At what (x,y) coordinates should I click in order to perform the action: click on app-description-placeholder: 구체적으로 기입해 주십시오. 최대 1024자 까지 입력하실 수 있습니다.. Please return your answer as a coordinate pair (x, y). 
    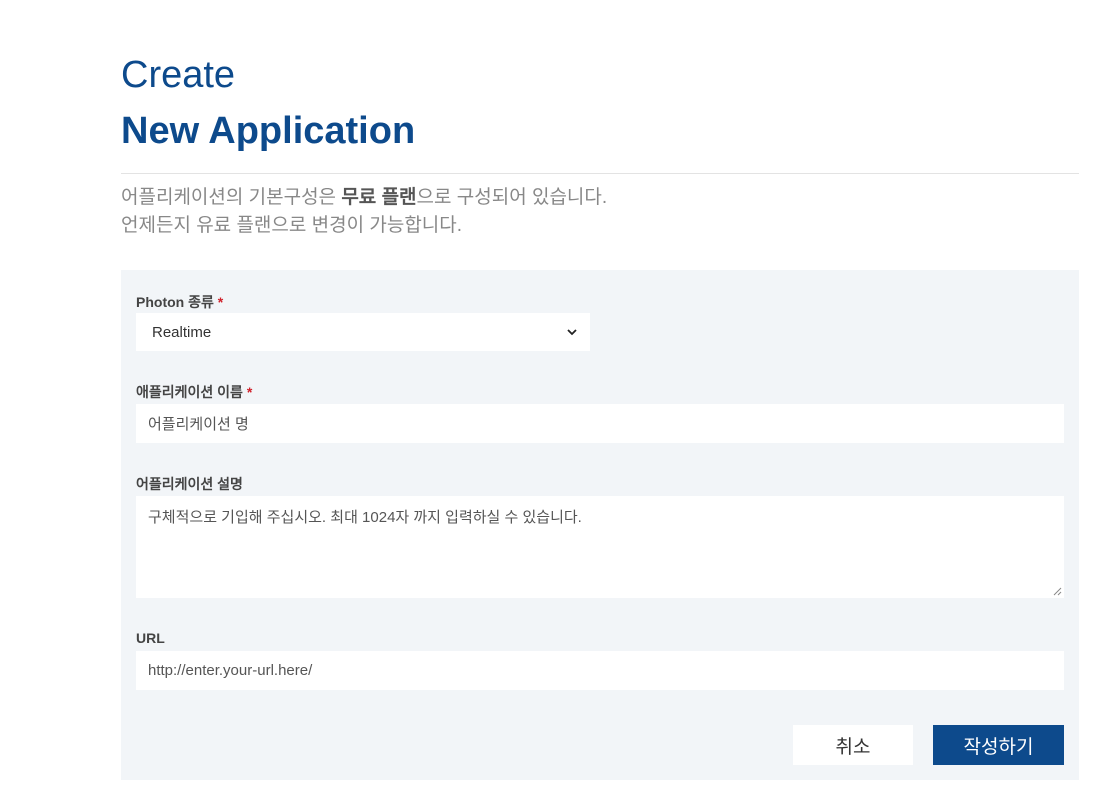
    Looking at the image, I should click on (365, 517).